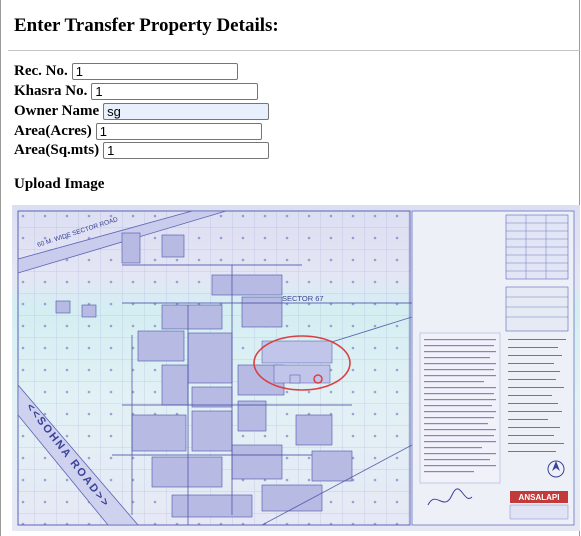 The height and width of the screenshot is (536, 581). I want to click on upload-image-label: Upload Image, so click(59, 184).